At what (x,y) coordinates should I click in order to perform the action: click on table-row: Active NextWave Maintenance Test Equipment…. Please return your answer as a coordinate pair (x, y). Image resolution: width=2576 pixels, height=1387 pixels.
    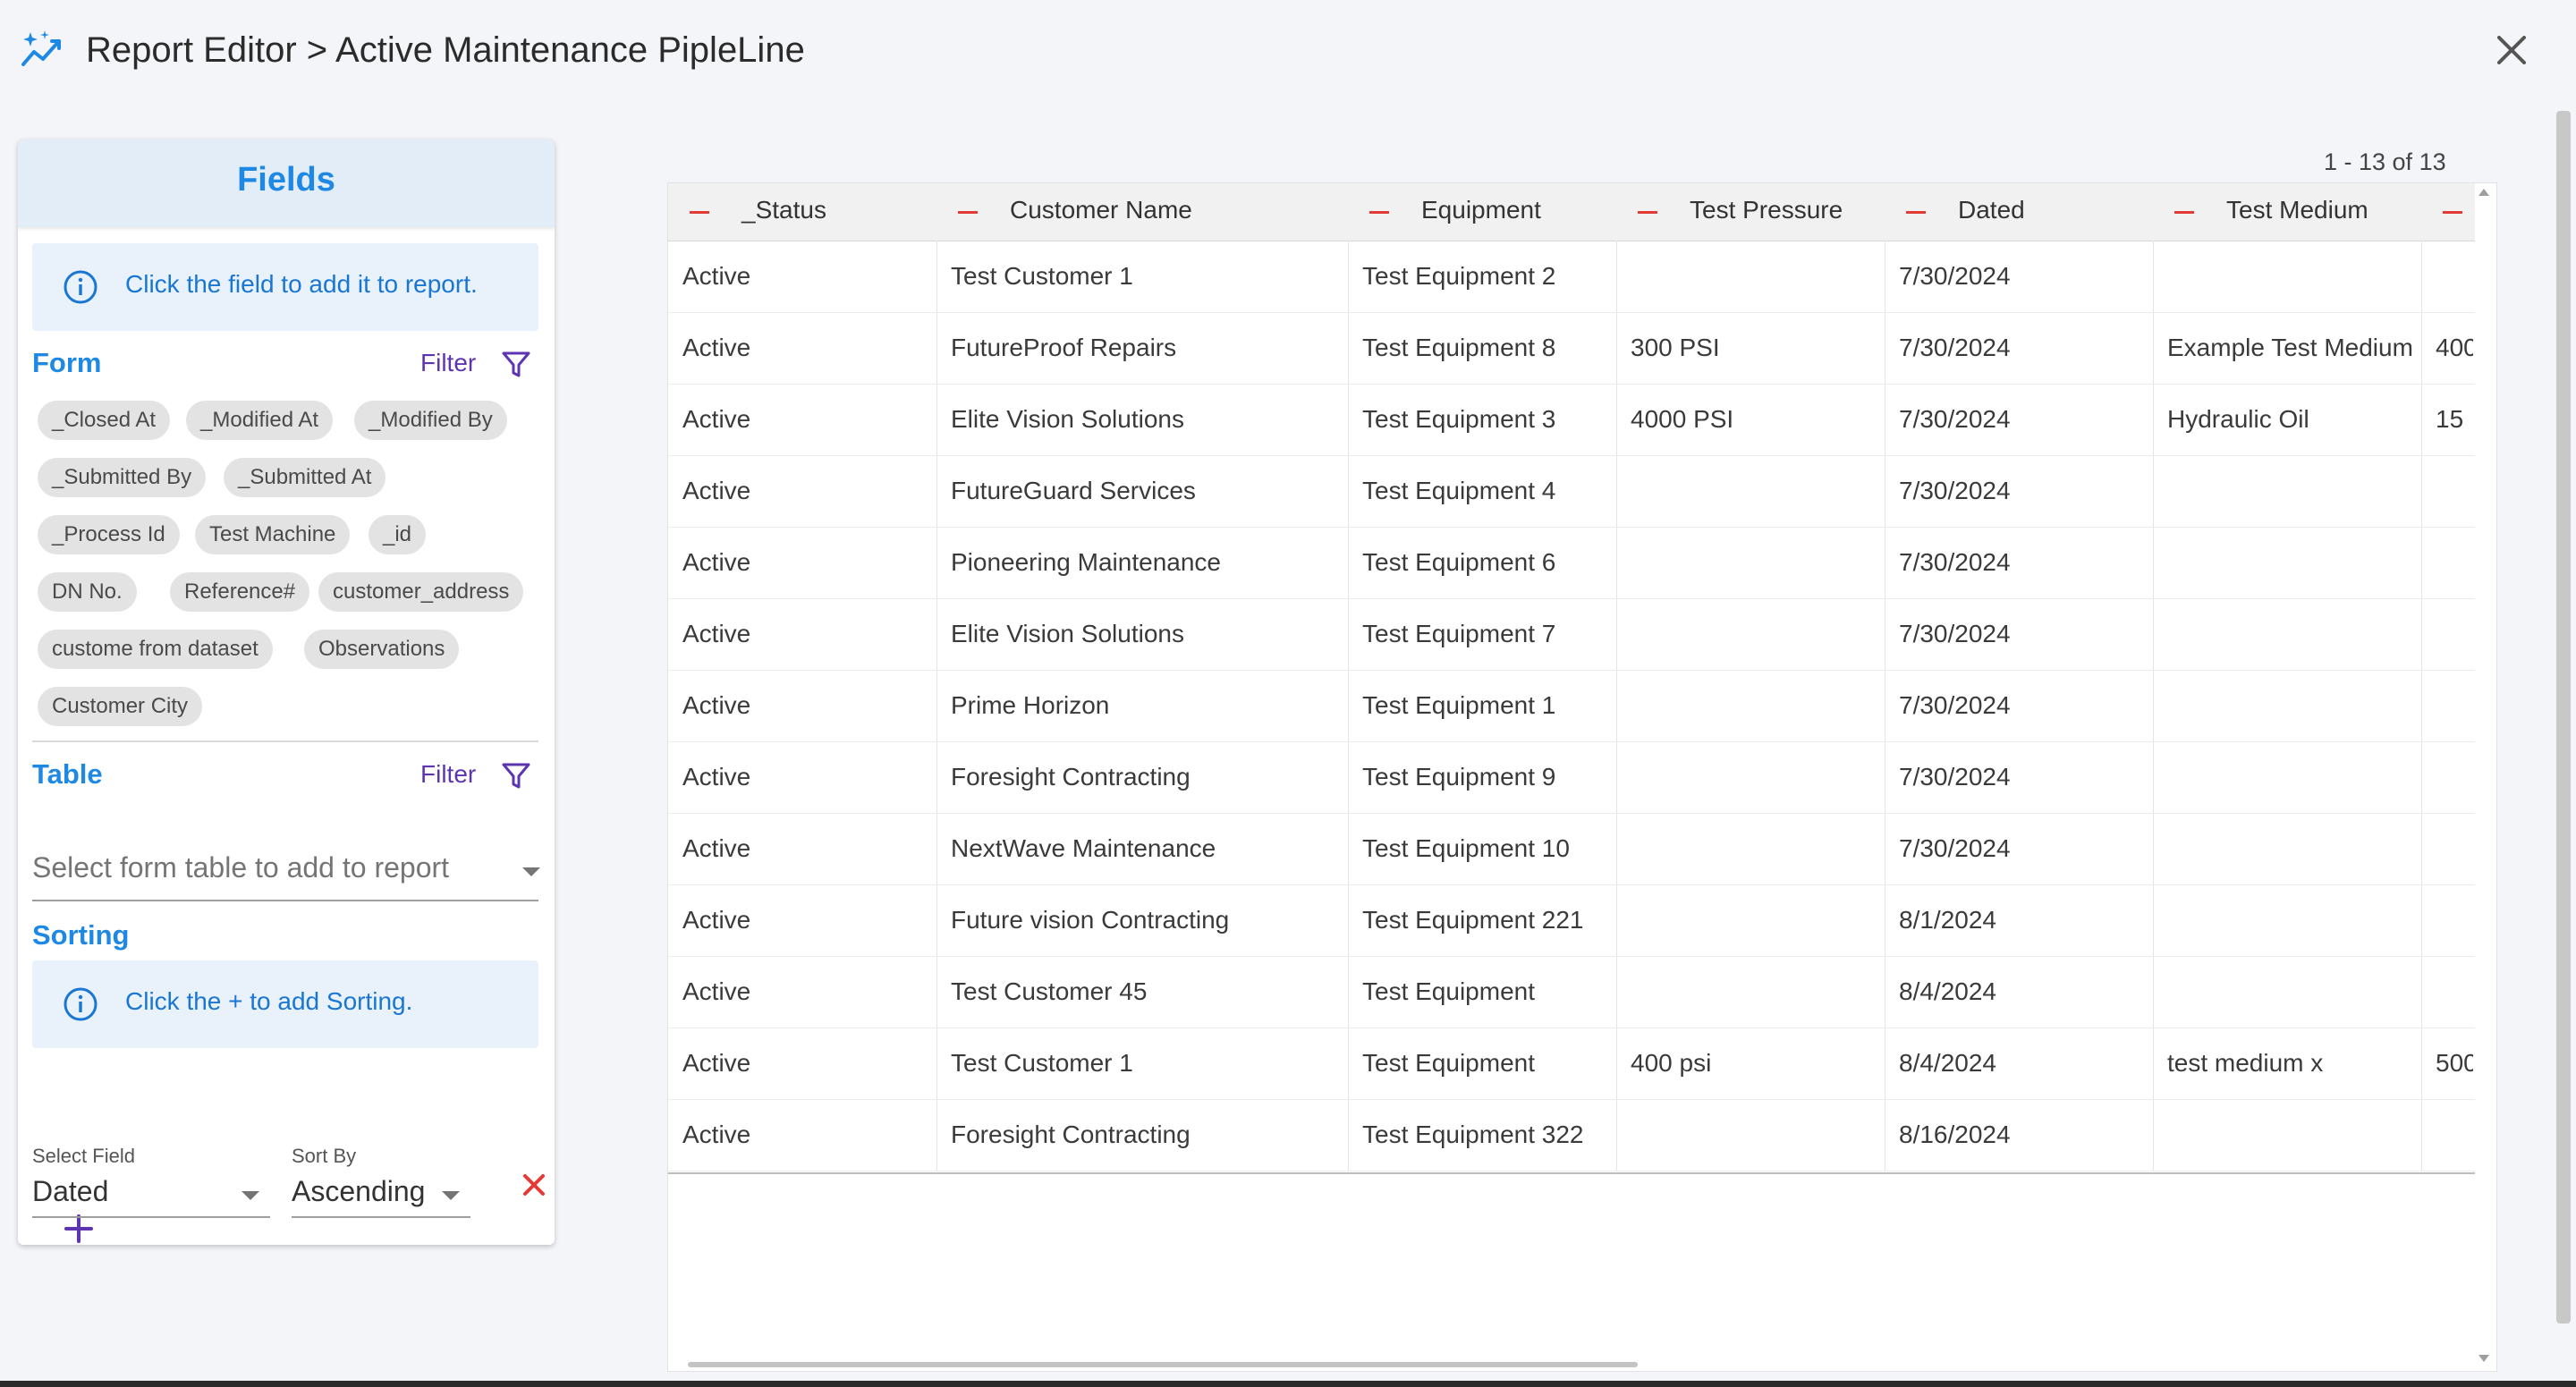
    Looking at the image, I should click on (1571, 849).